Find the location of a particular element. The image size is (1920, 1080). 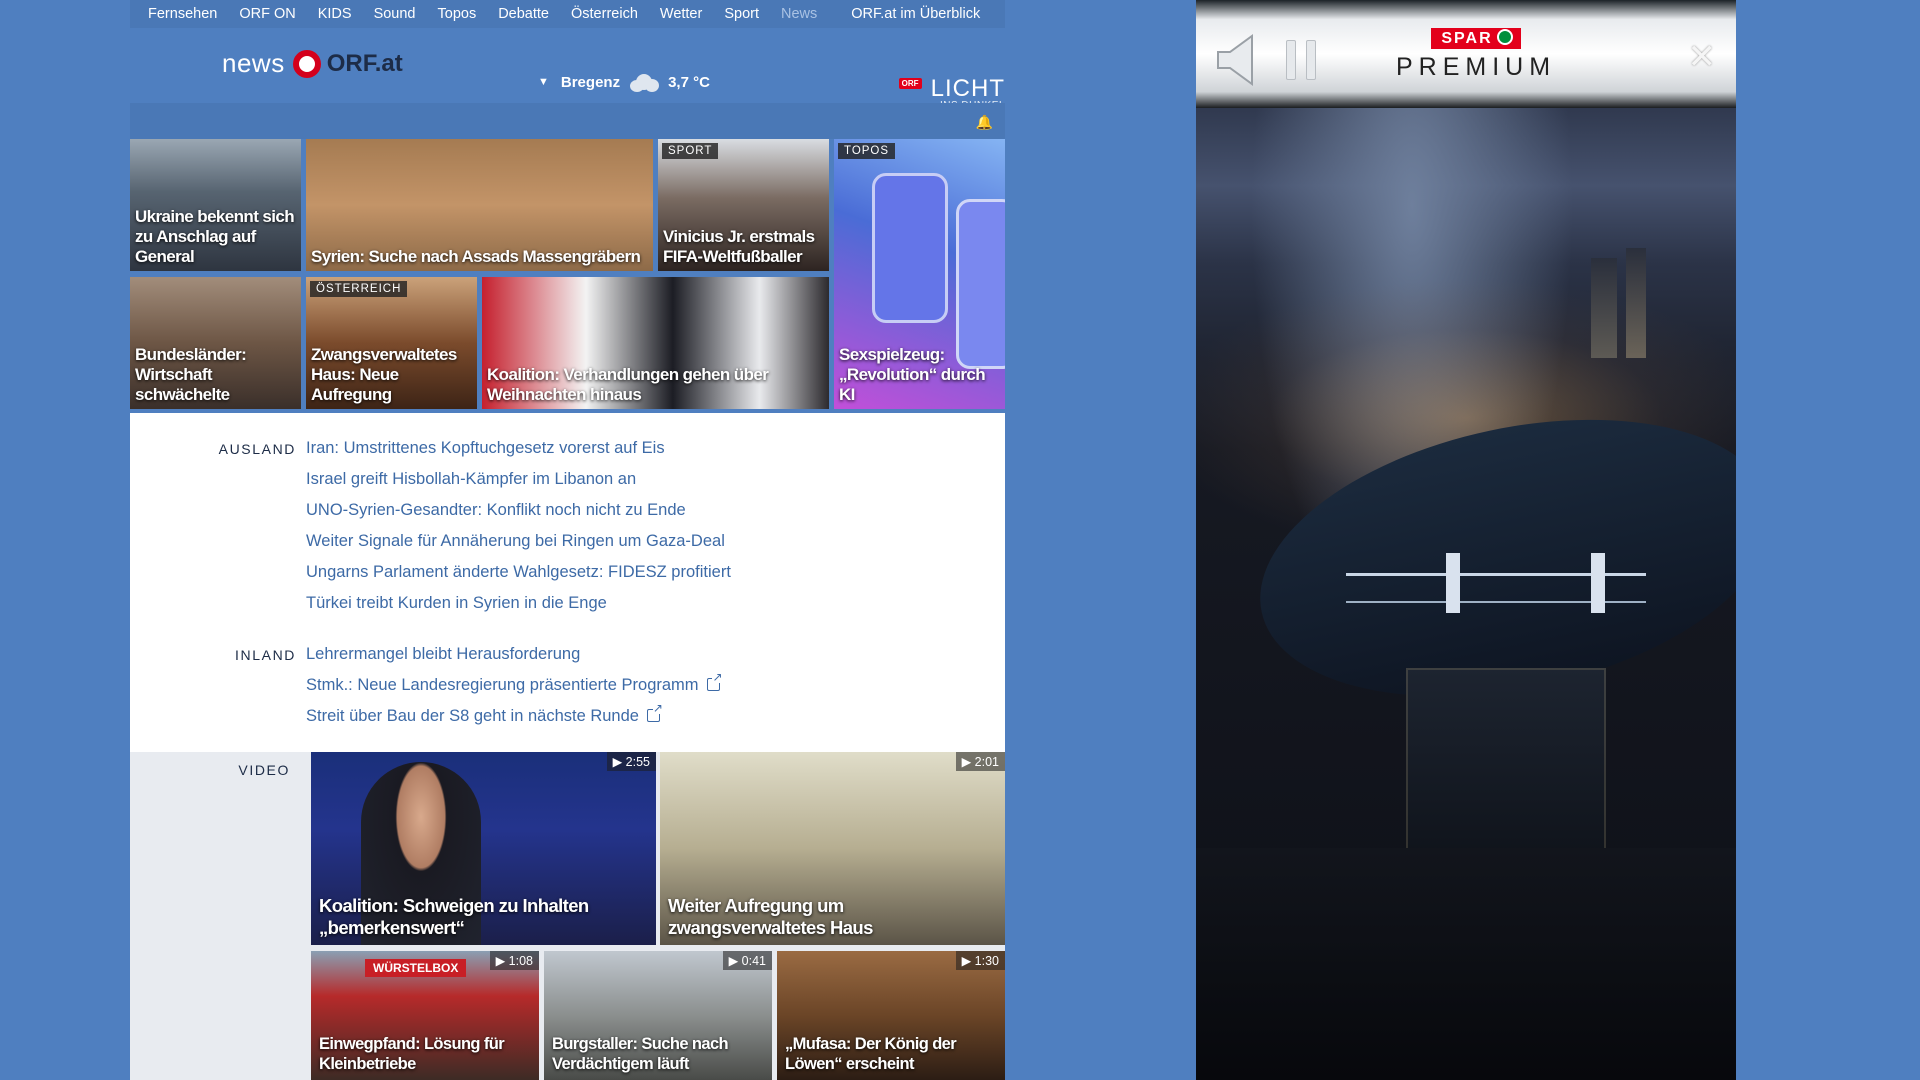

promo-line1: LICHT is located at coordinates (967, 88).